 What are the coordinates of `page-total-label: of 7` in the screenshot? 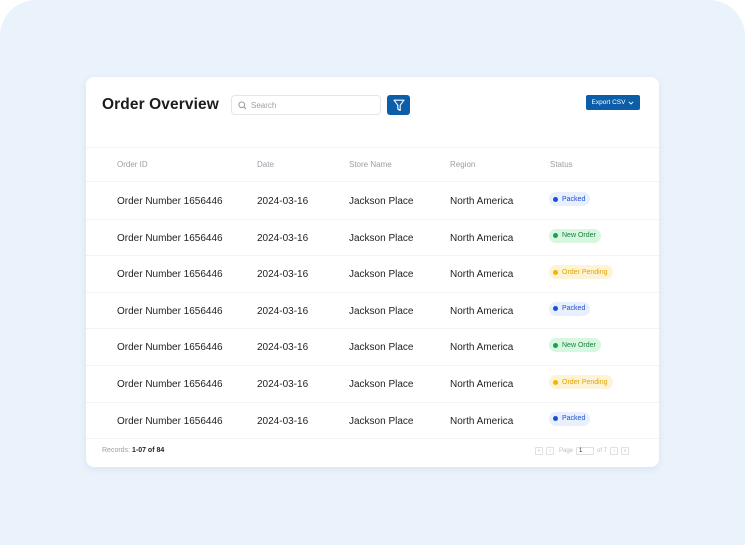 It's located at (602, 451).